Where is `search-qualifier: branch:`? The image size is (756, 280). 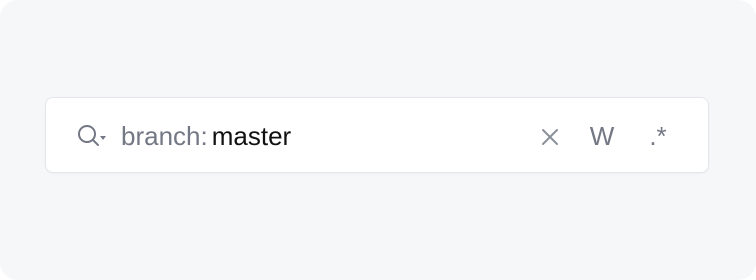
search-qualifier: branch: is located at coordinates (164, 136).